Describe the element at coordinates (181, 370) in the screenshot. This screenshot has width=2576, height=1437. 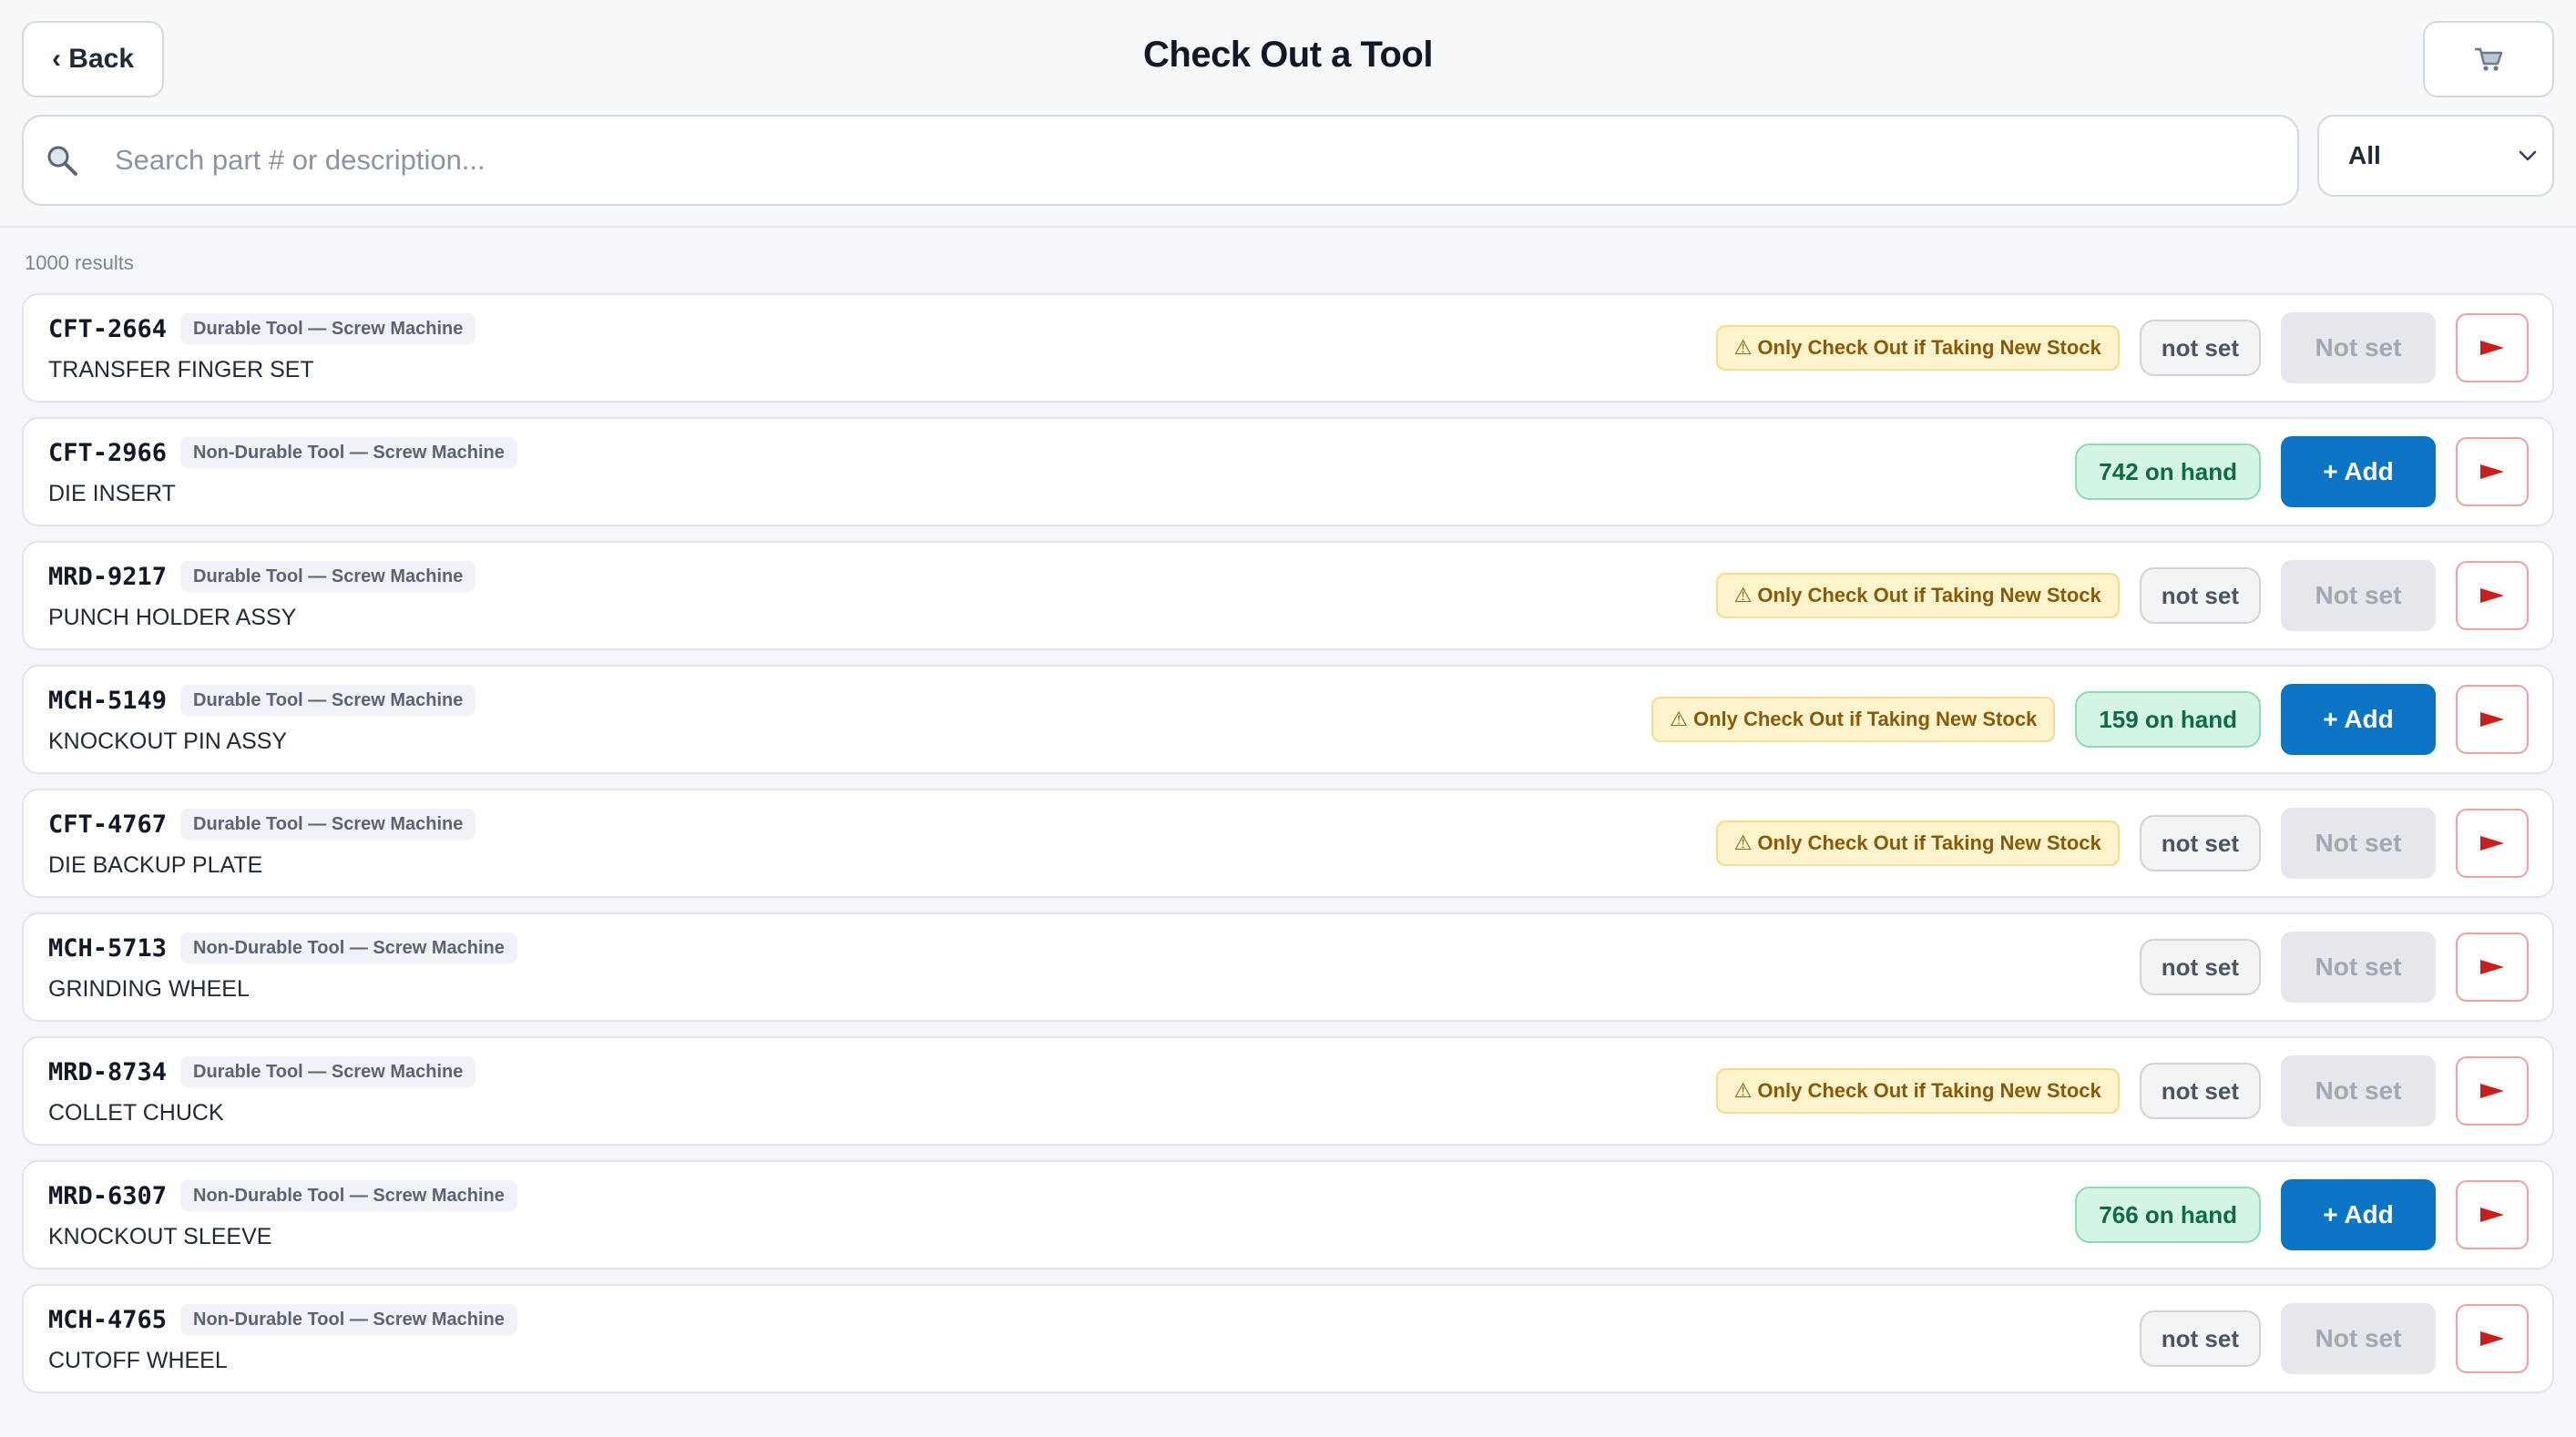
I see `part-description: TRANSFER FINGER SET` at that location.